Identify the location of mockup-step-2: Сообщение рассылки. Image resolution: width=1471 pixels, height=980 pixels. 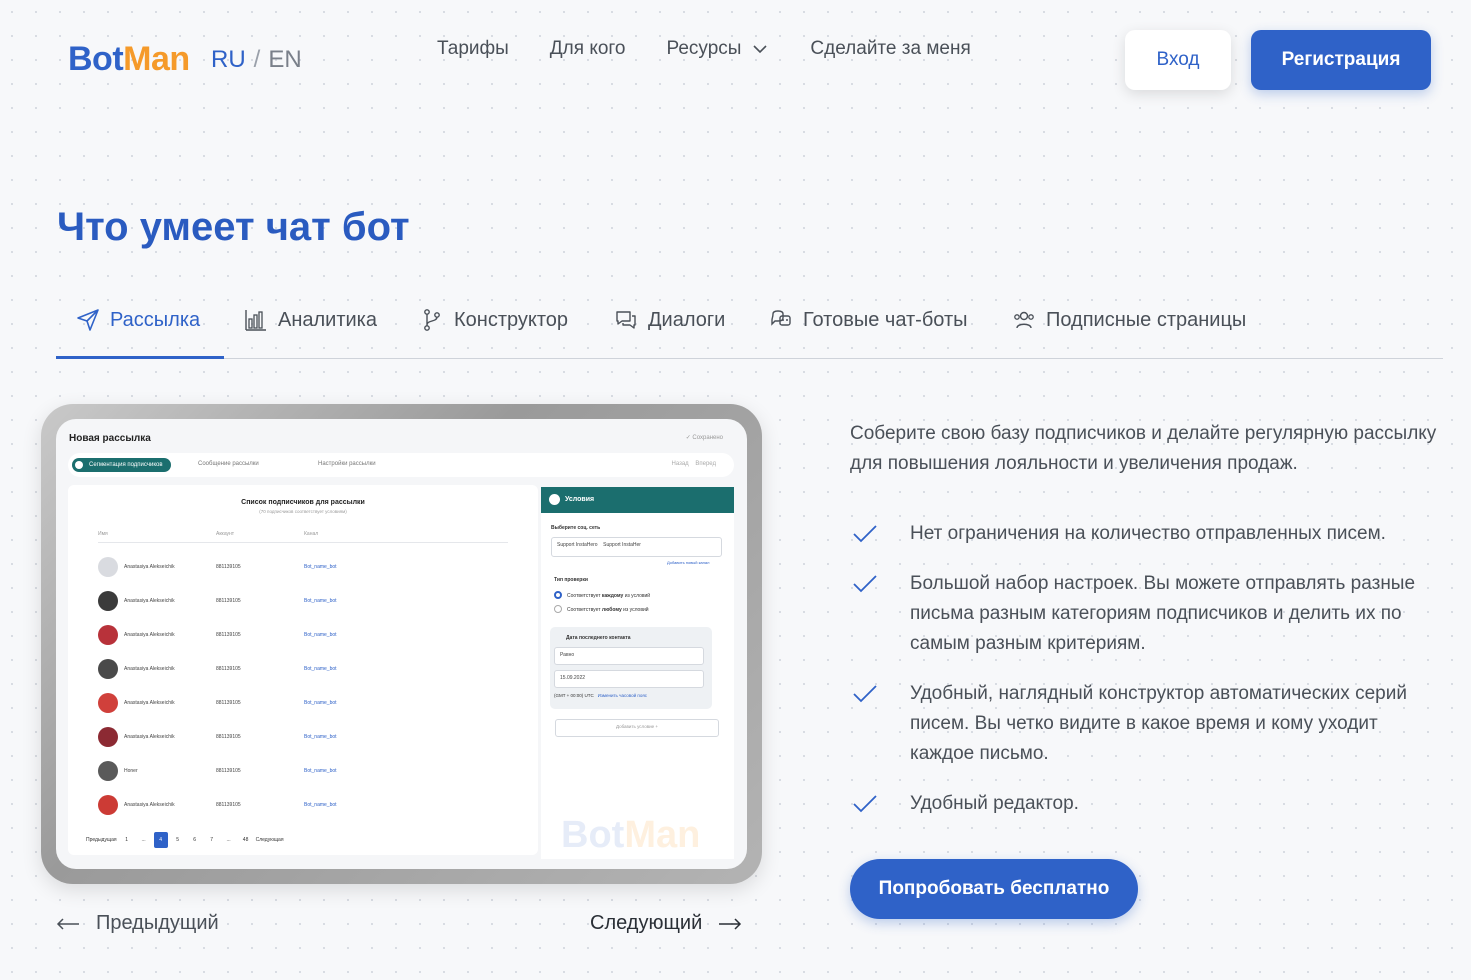
(228, 464).